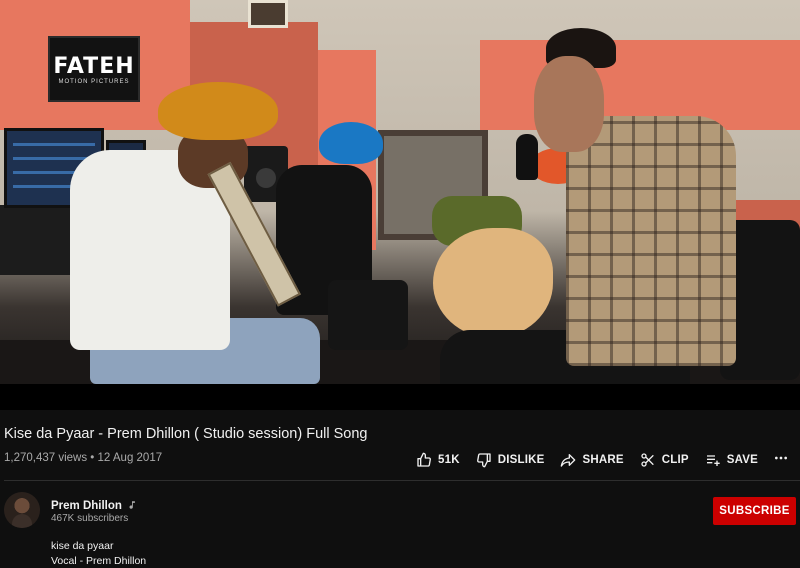  I want to click on save-label: SAVE, so click(742, 460).